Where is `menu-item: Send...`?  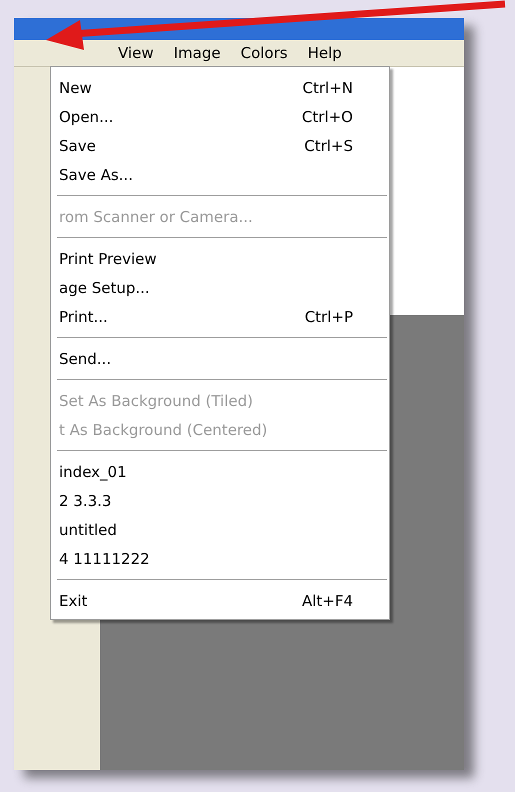 menu-item: Send... is located at coordinates (220, 358).